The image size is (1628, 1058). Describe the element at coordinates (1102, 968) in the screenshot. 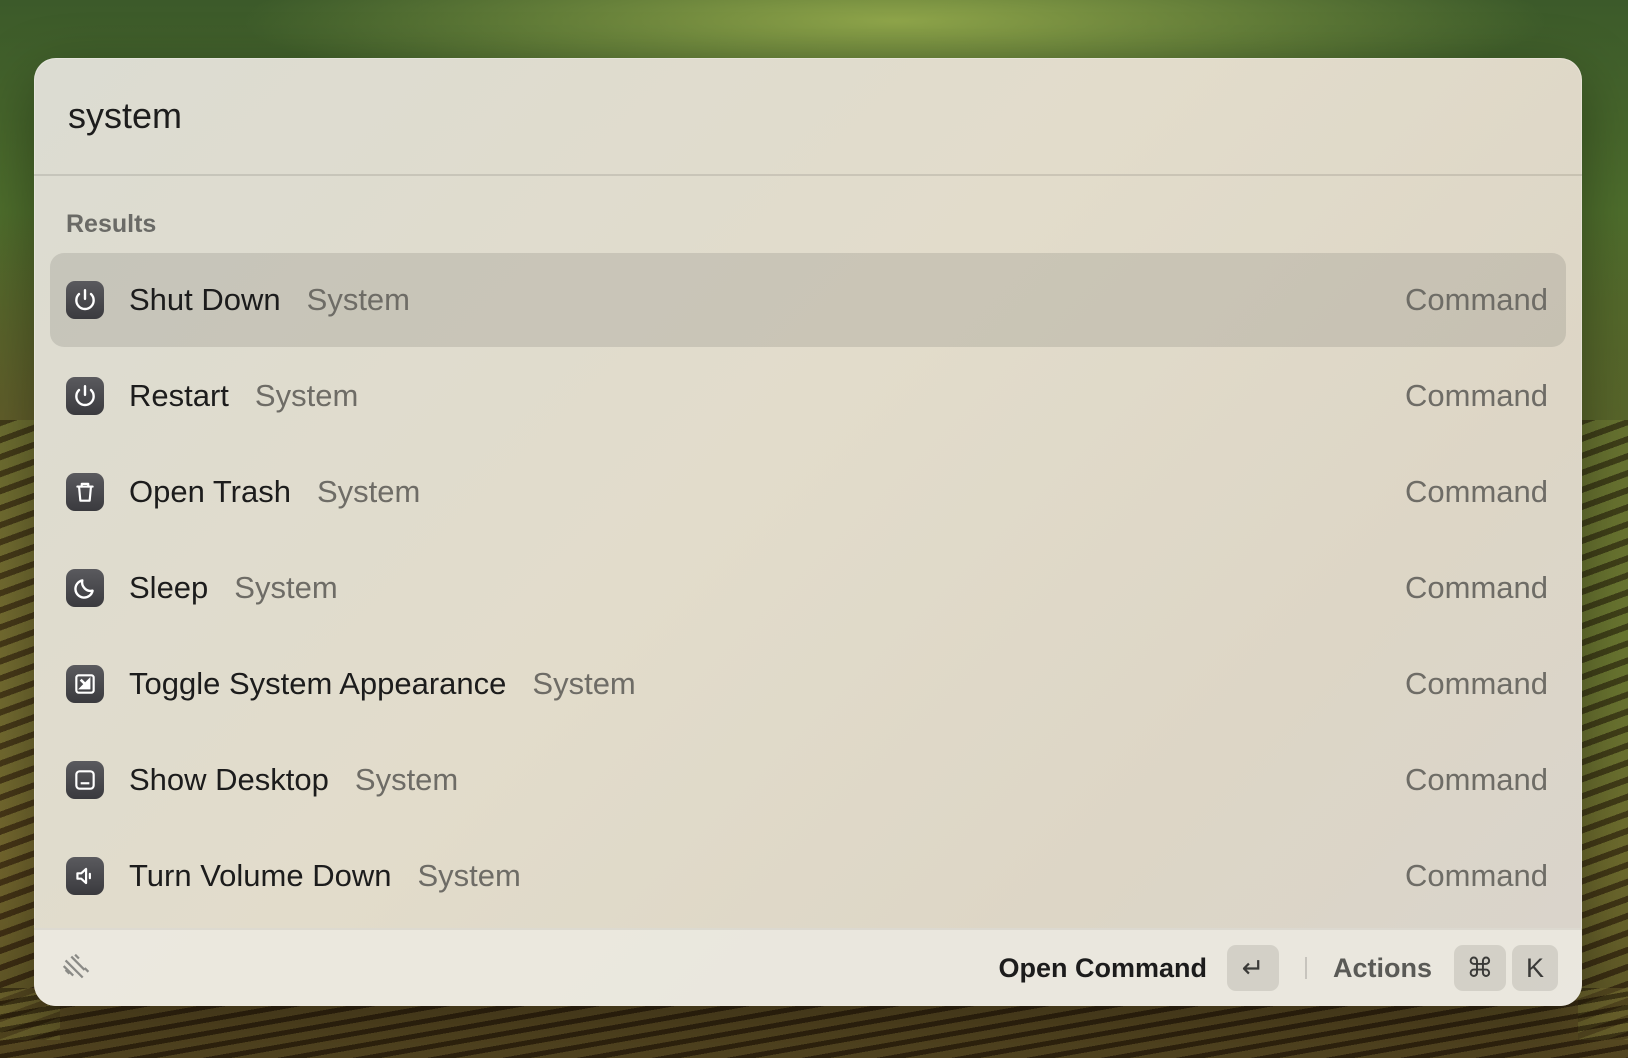

I see `open-command-button: Open Command` at that location.